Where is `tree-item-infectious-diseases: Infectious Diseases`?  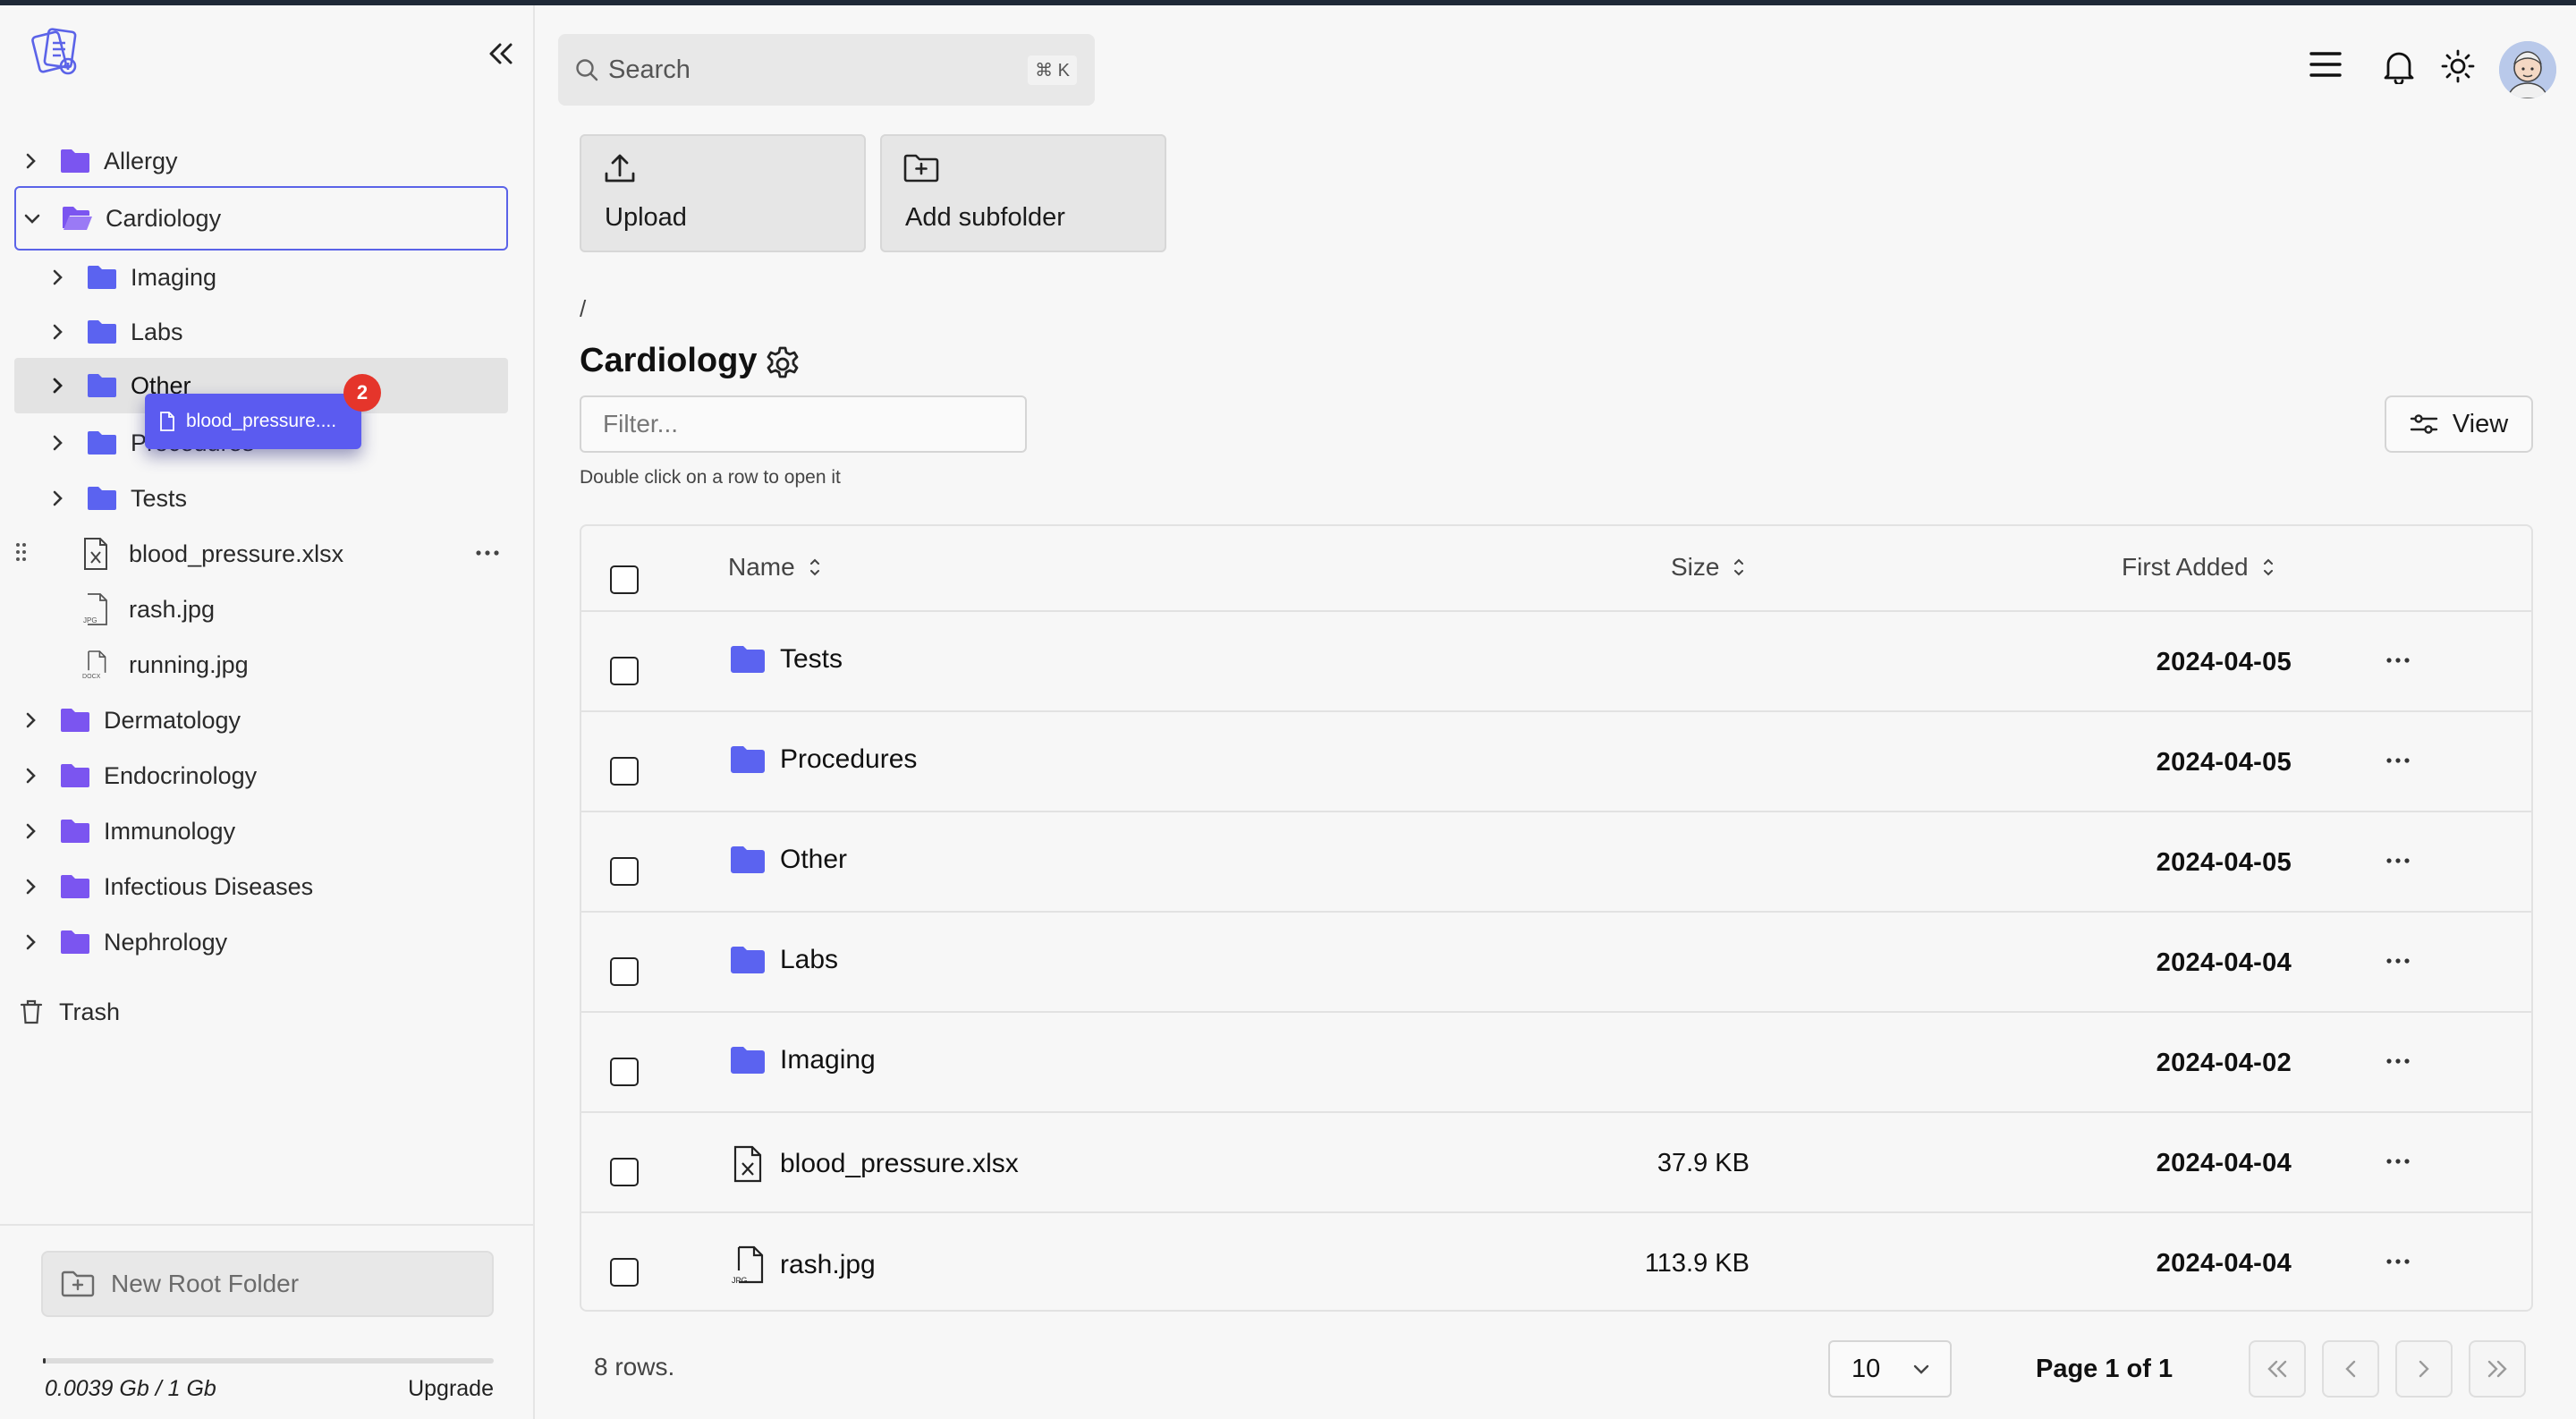
tree-item-infectious-diseases: Infectious Diseases is located at coordinates (260, 887).